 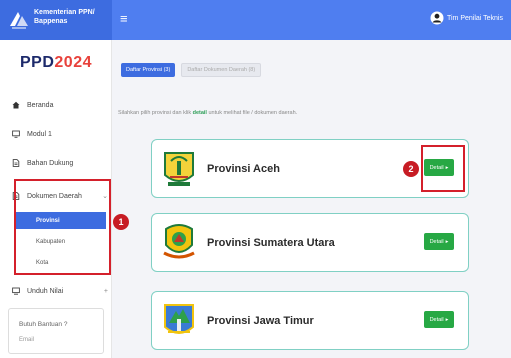 I want to click on annotation-badge-1: 1, so click(x=121, y=222).